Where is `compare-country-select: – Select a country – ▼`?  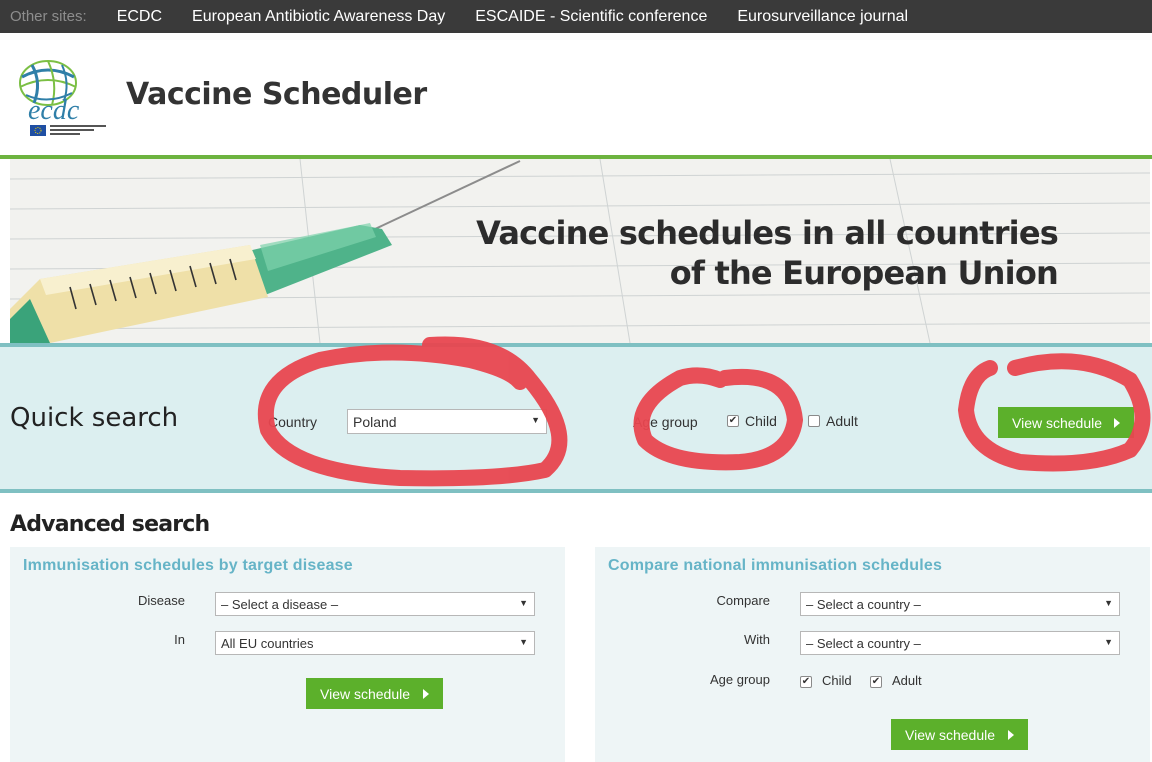 compare-country-select: – Select a country – ▼ is located at coordinates (960, 604).